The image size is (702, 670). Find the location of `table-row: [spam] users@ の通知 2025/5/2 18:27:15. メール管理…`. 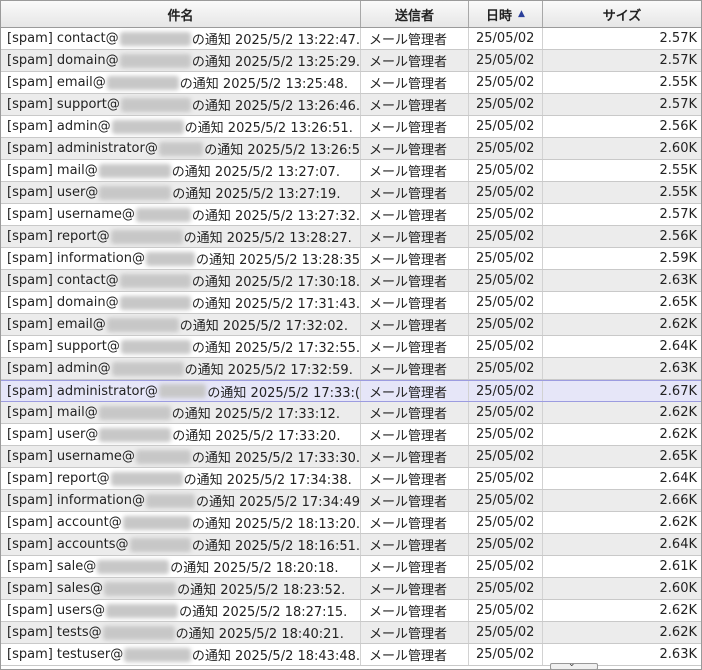

table-row: [spam] users@ の通知 2025/5/2 18:27:15. メール管理… is located at coordinates (351, 611).